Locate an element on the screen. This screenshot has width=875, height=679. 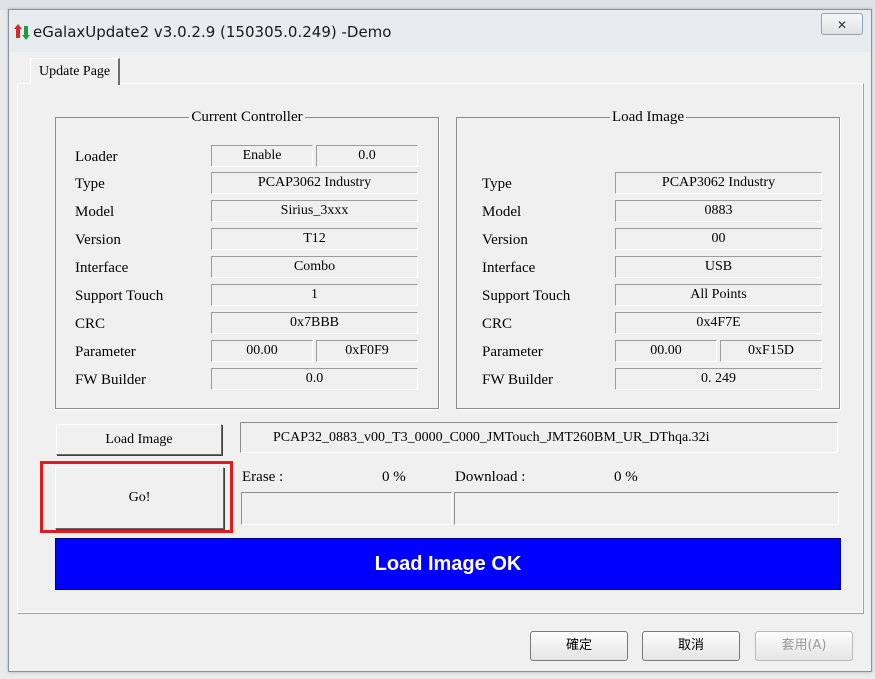
cc-type-label: Type is located at coordinates (90, 184).